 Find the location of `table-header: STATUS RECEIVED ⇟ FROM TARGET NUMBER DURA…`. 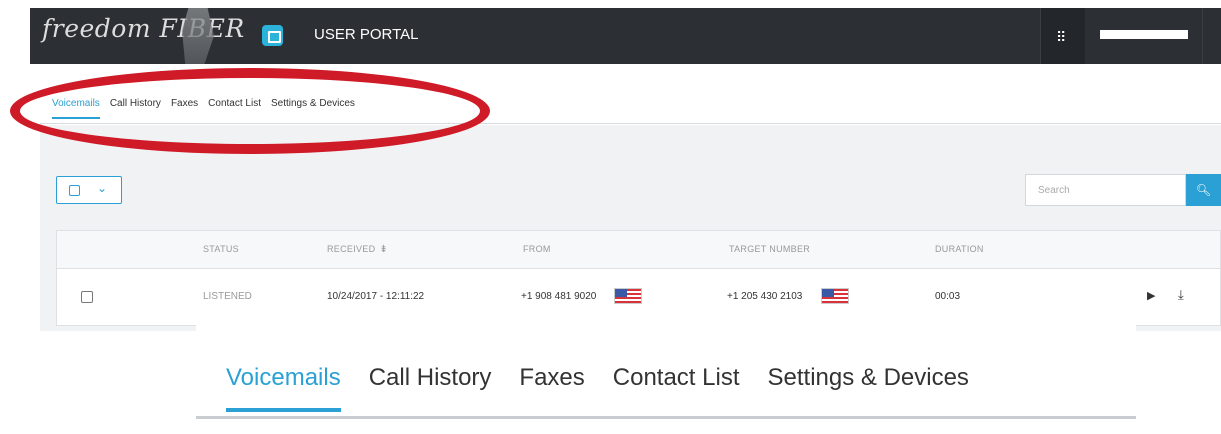

table-header: STATUS RECEIVED ⇟ FROM TARGET NUMBER DURA… is located at coordinates (638, 250).